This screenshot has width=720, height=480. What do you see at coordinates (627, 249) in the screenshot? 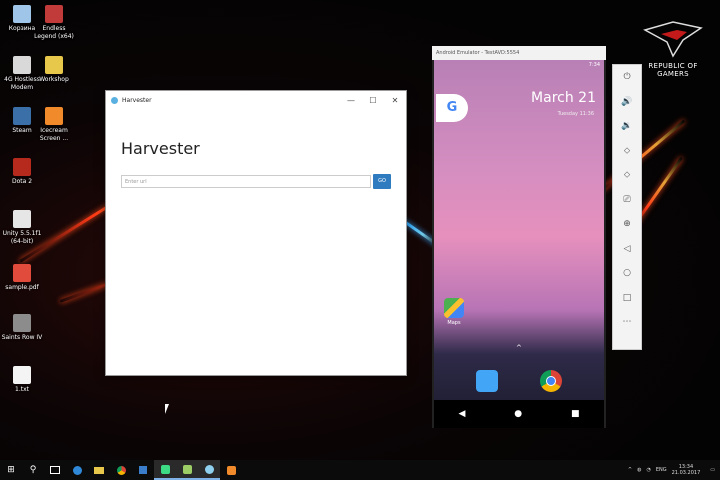
I see `back-icon: ◁` at bounding box center [627, 249].